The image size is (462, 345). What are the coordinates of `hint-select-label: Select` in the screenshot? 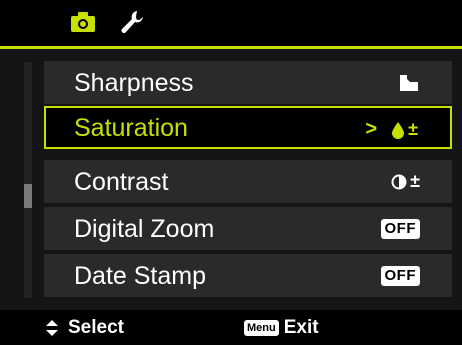 It's located at (96, 327).